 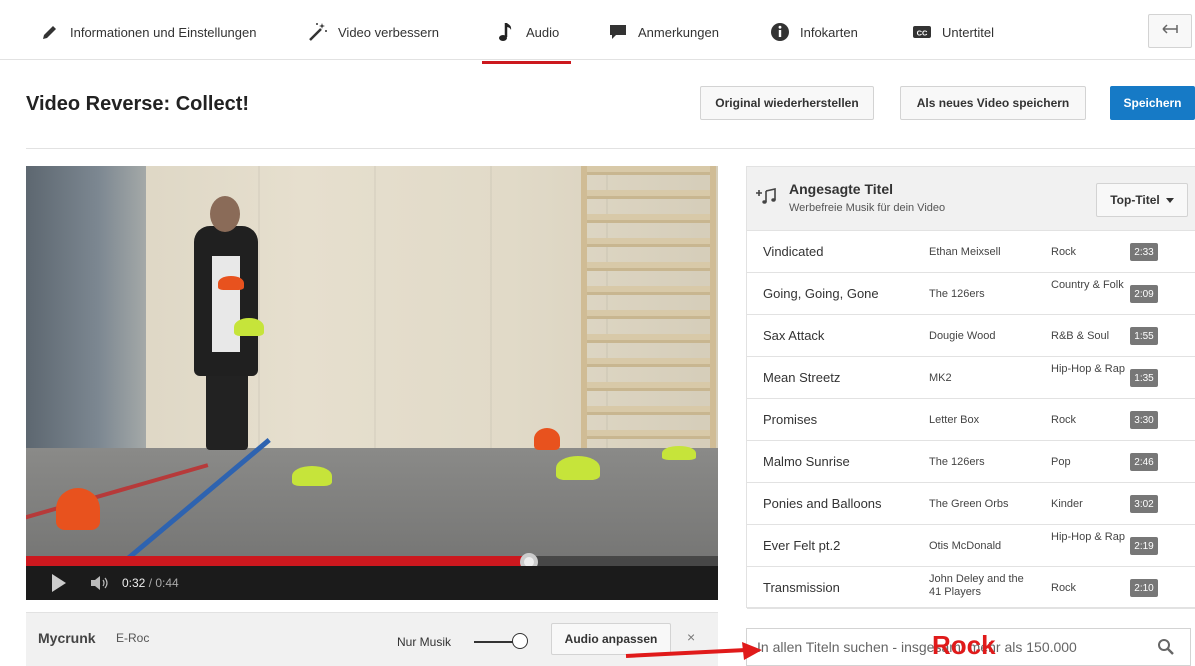 What do you see at coordinates (388, 32) in the screenshot?
I see `tab-label: Video verbessern` at bounding box center [388, 32].